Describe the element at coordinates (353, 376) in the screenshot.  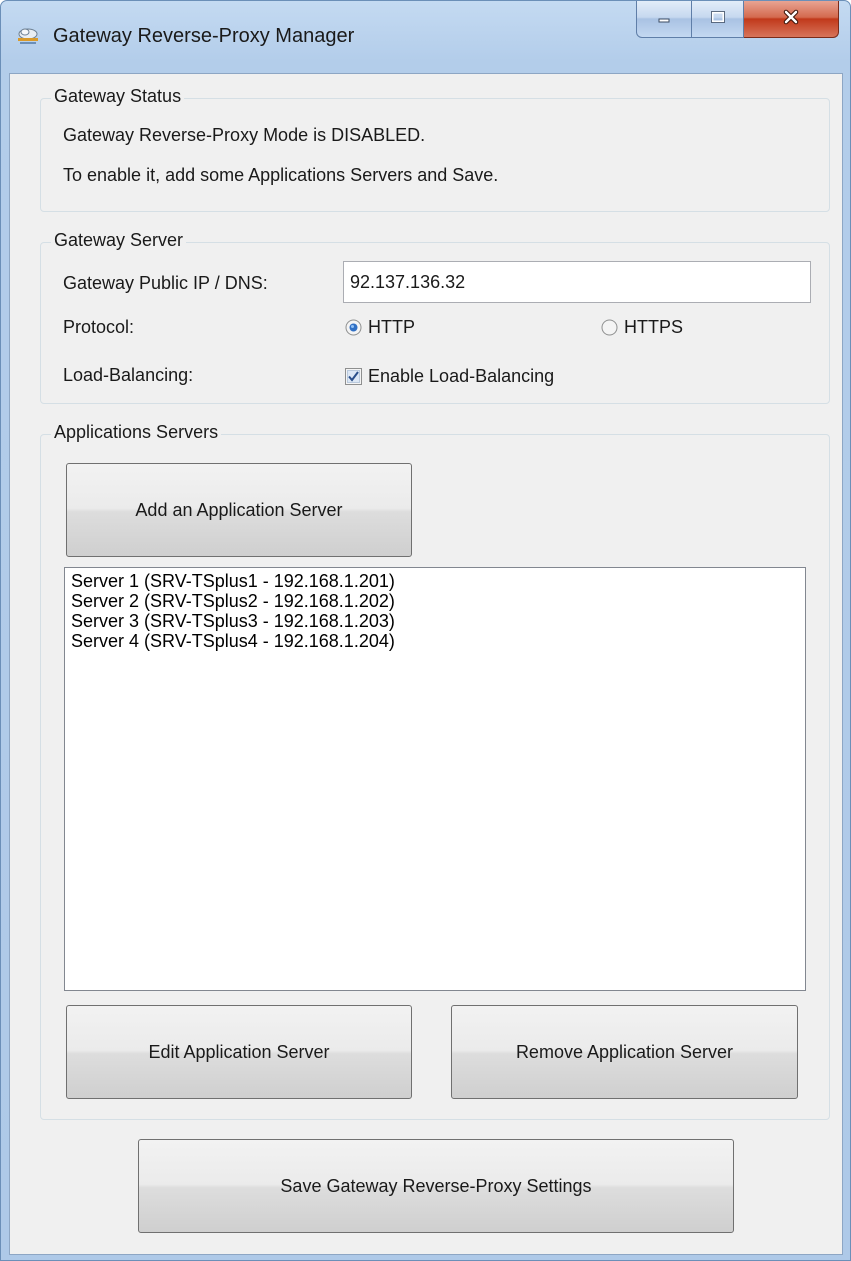
I see `enable-load-balancing-checkbox` at that location.